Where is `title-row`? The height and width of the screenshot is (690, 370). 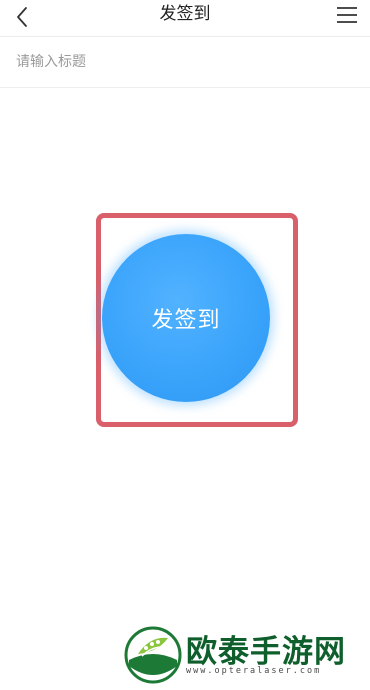 title-row is located at coordinates (185, 62).